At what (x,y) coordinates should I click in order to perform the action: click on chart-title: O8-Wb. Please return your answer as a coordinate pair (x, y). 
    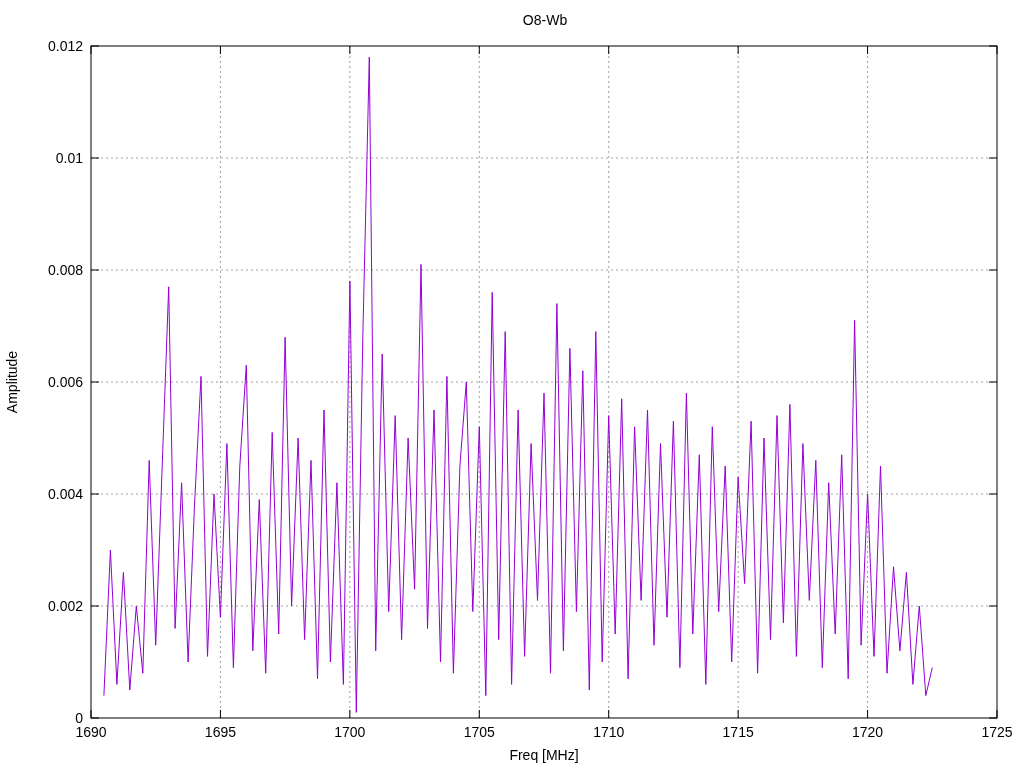
    Looking at the image, I should click on (545, 20).